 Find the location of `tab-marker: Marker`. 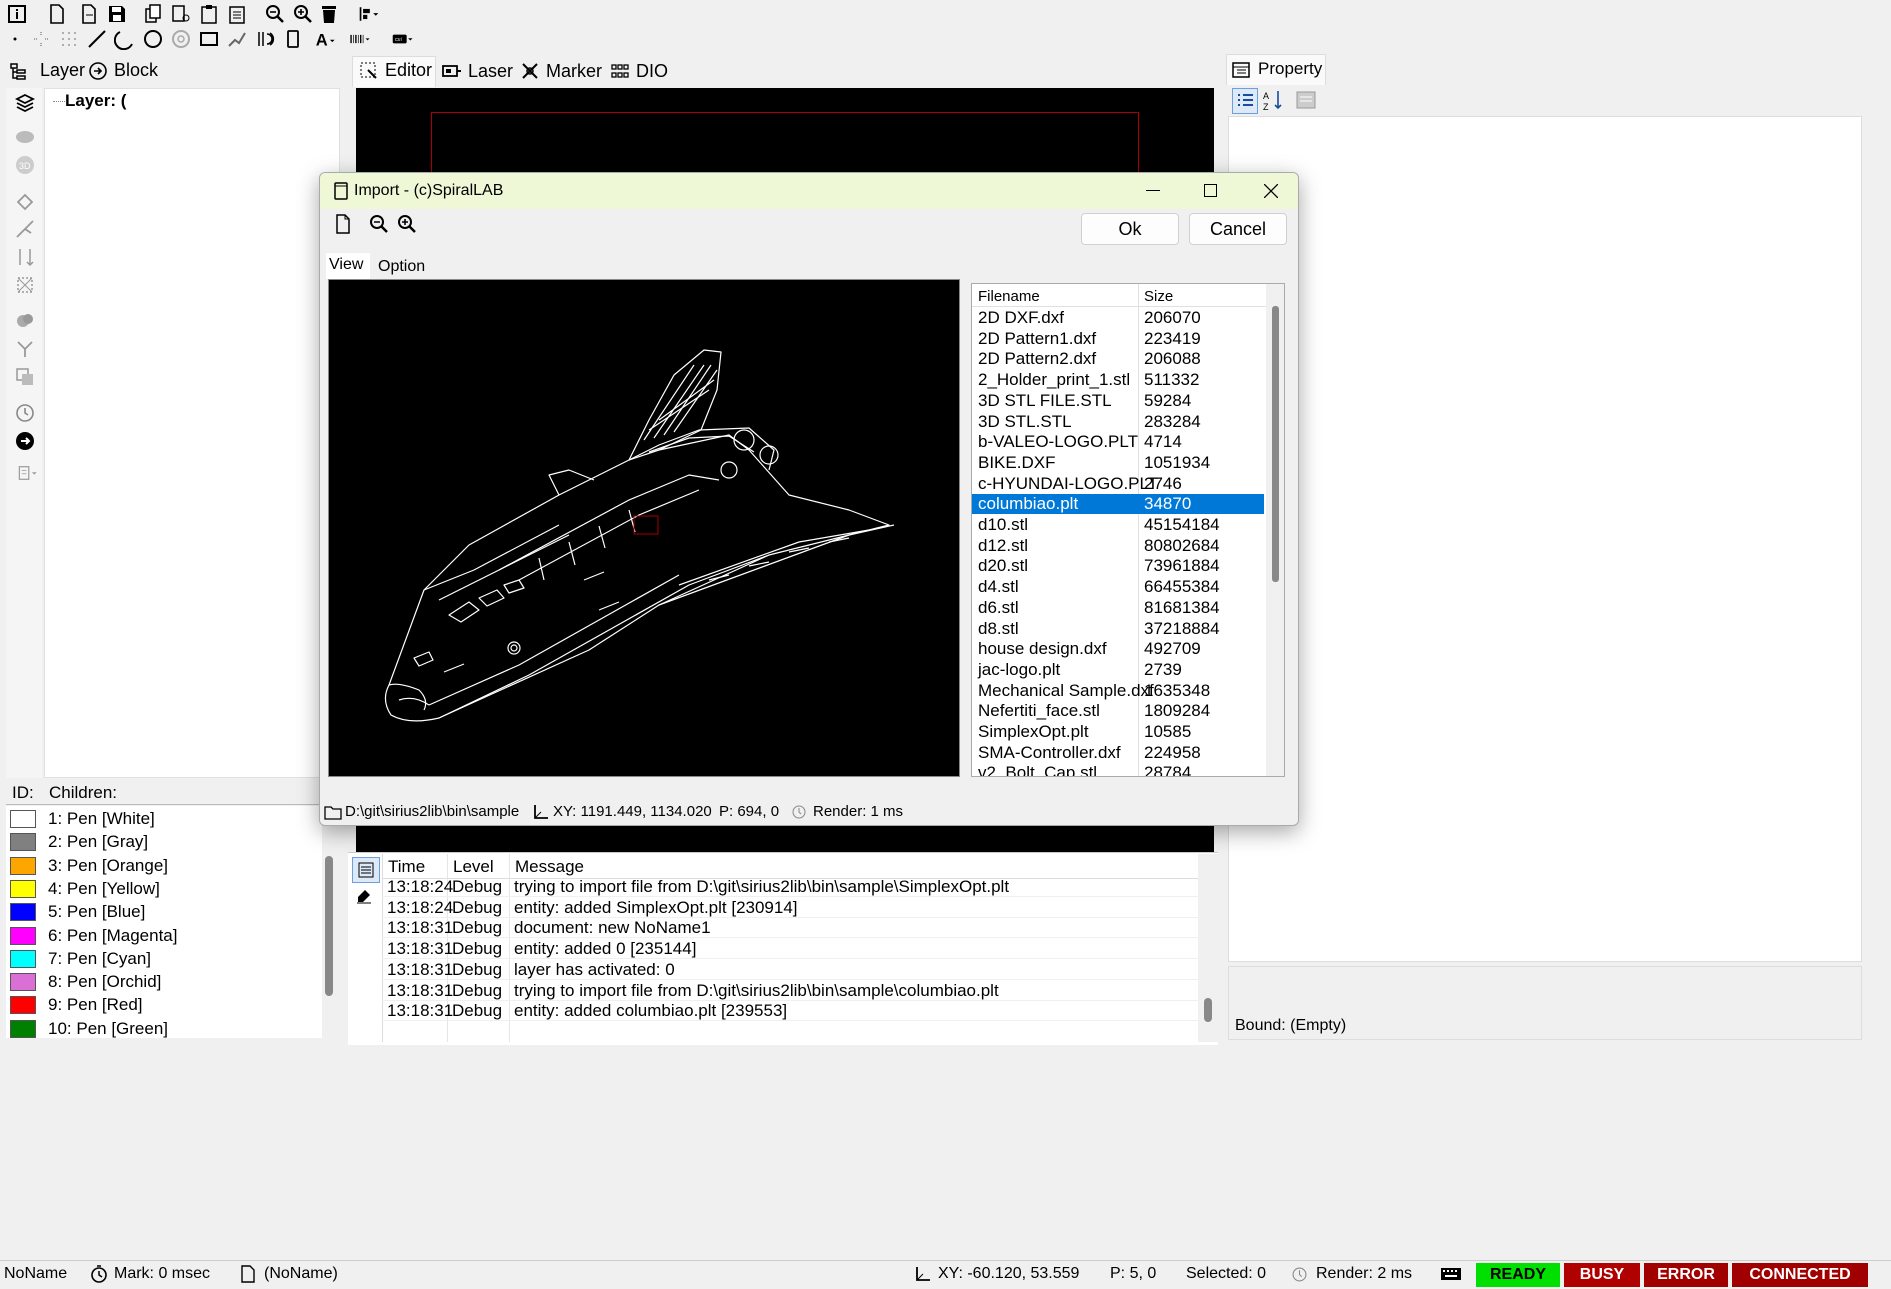

tab-marker: Marker is located at coordinates (561, 71).